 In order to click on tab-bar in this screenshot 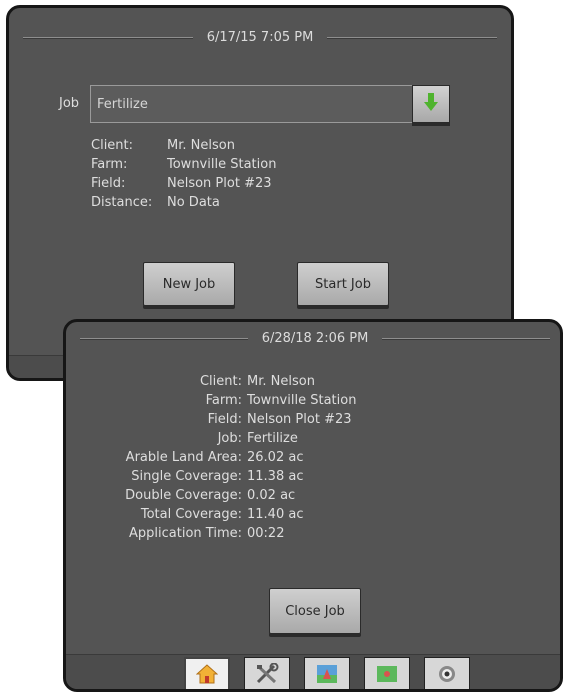, I will do `click(327, 673)`.